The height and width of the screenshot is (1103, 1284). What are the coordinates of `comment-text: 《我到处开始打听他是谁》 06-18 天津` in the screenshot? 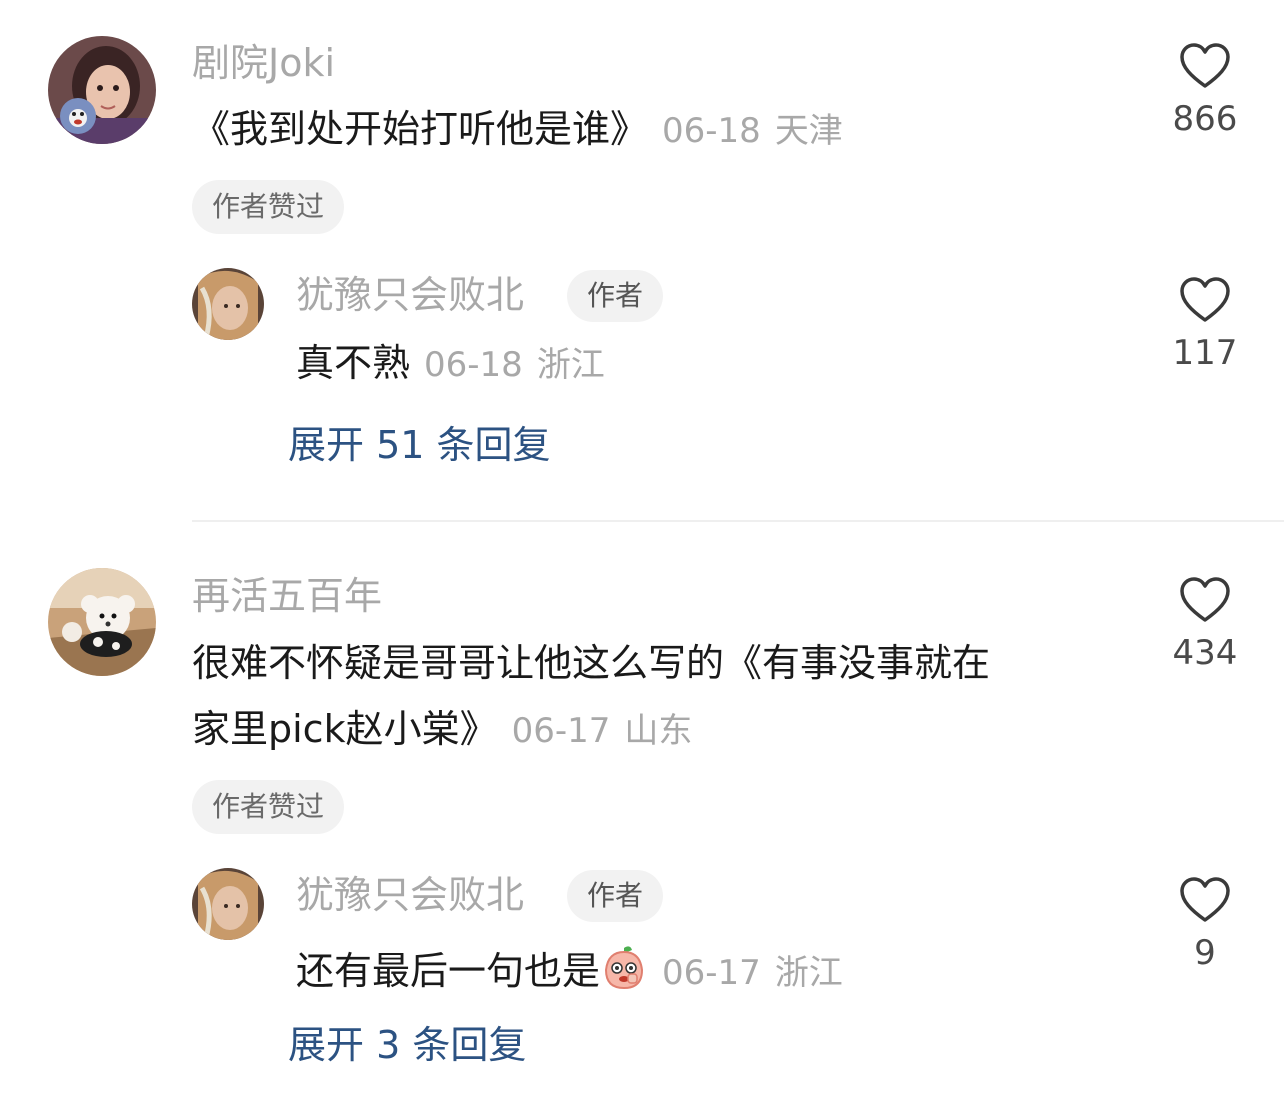 It's located at (517, 129).